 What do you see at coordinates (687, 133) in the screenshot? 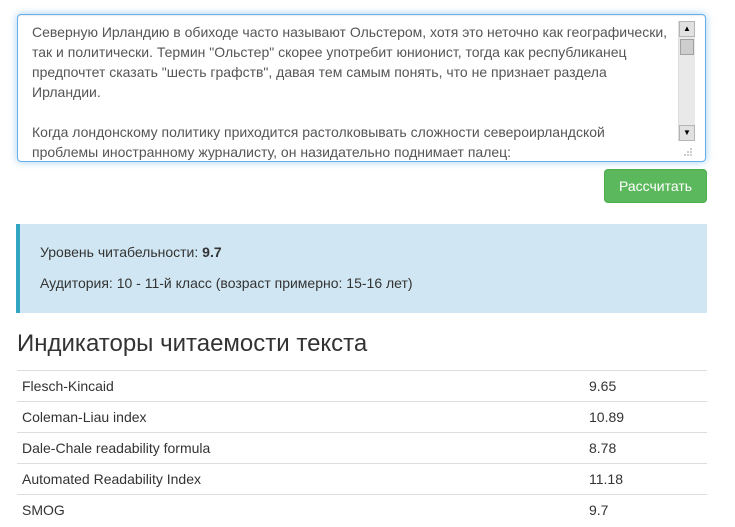
I see `scroll-down-arrow-icon: ▼` at bounding box center [687, 133].